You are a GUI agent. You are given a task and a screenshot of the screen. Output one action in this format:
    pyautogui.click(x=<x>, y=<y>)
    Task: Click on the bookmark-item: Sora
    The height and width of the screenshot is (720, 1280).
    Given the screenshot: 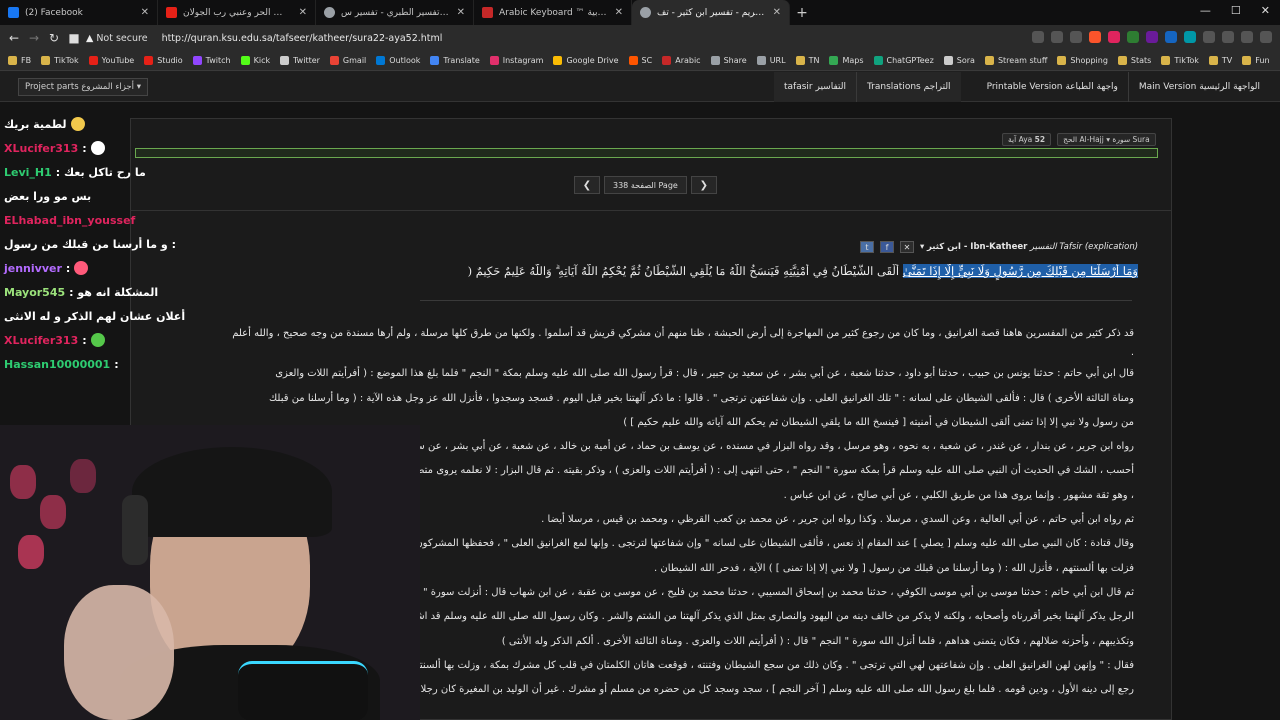 What is the action you would take?
    pyautogui.click(x=959, y=60)
    